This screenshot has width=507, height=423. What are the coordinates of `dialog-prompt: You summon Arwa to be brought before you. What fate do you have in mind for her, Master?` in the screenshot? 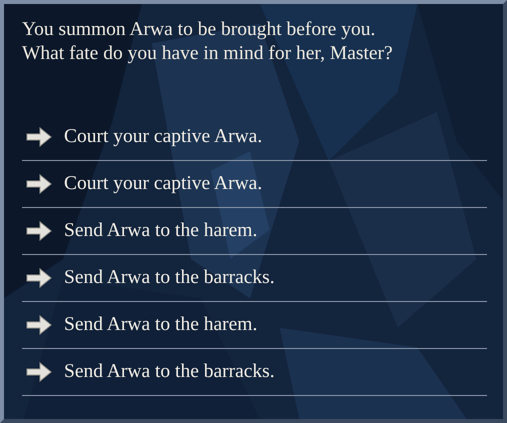 It's located at (208, 42).